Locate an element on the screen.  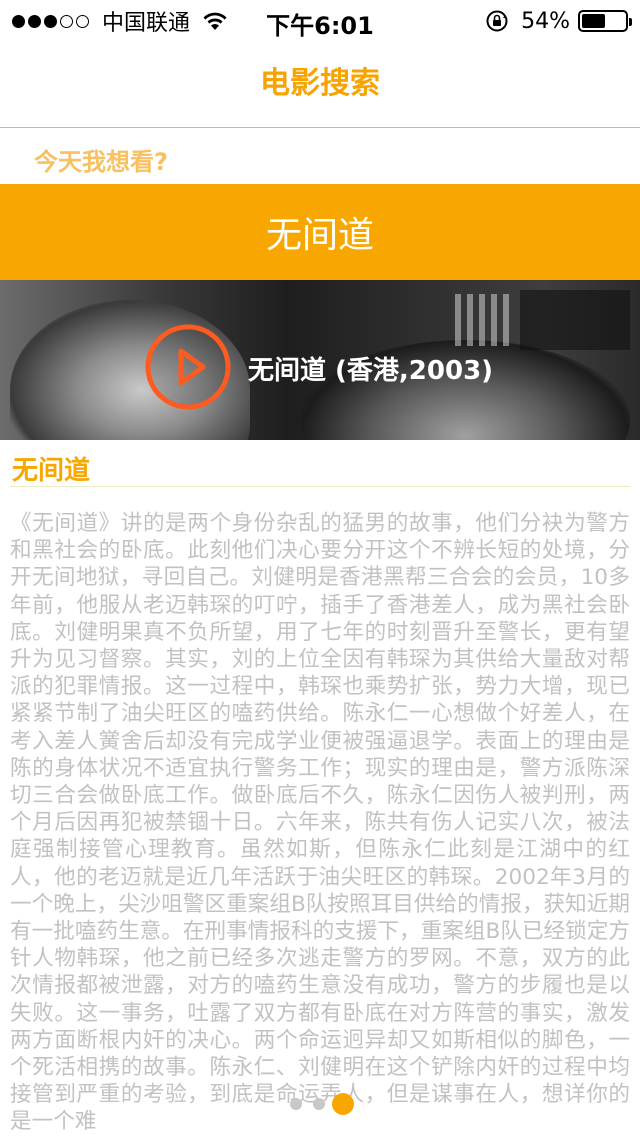
section-divider is located at coordinates (320, 486).